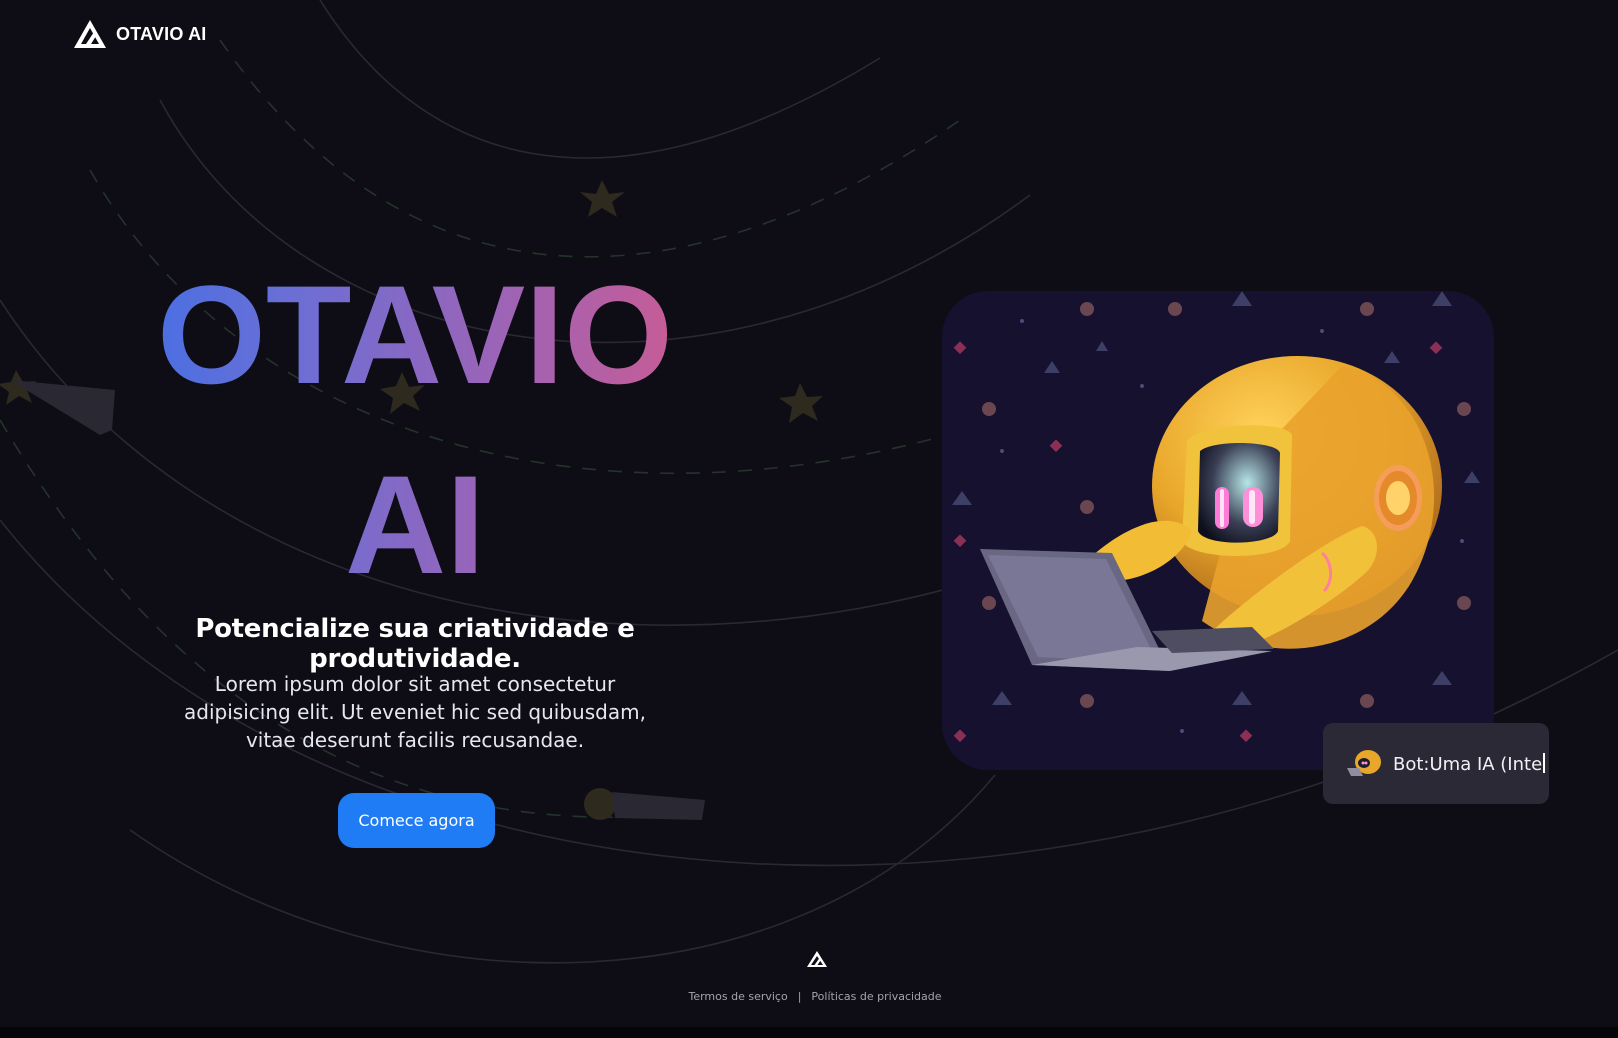  Describe the element at coordinates (1364, 762) in the screenshot. I see `robot-avatar-icon` at that location.